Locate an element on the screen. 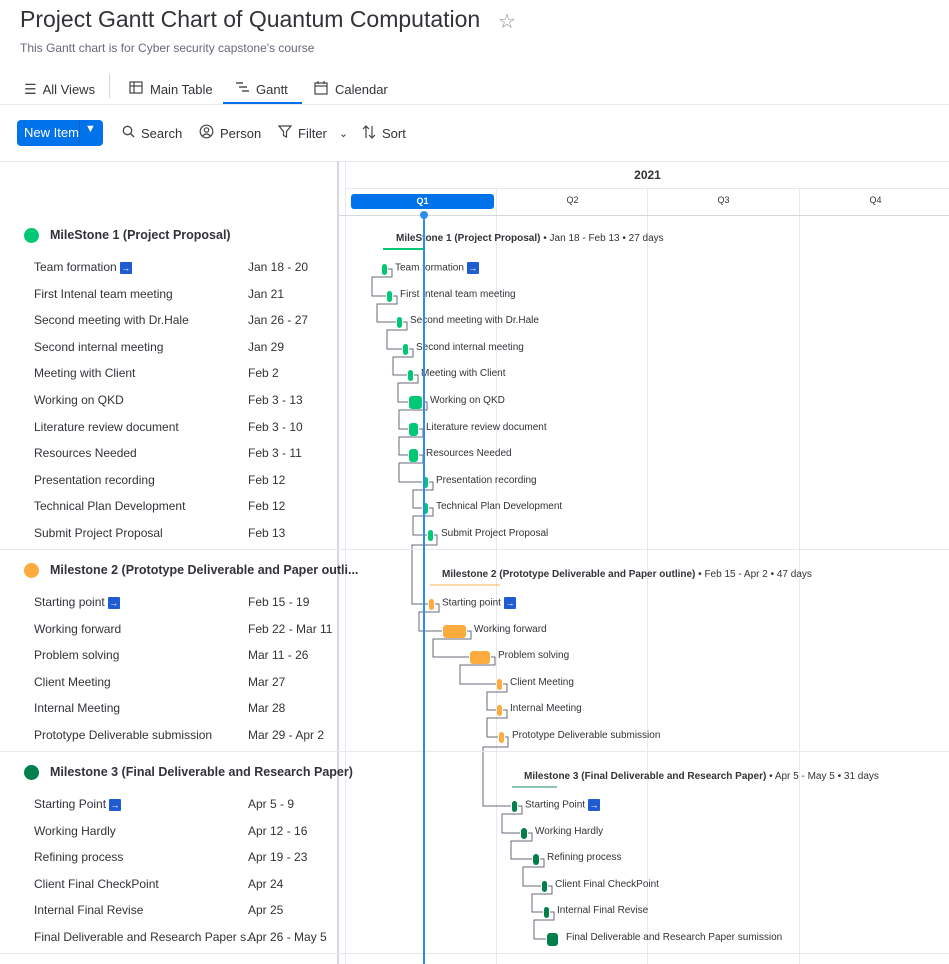 Image resolution: width=949 pixels, height=964 pixels. item-name: Second meeting with Dr.Hale is located at coordinates (111, 320).